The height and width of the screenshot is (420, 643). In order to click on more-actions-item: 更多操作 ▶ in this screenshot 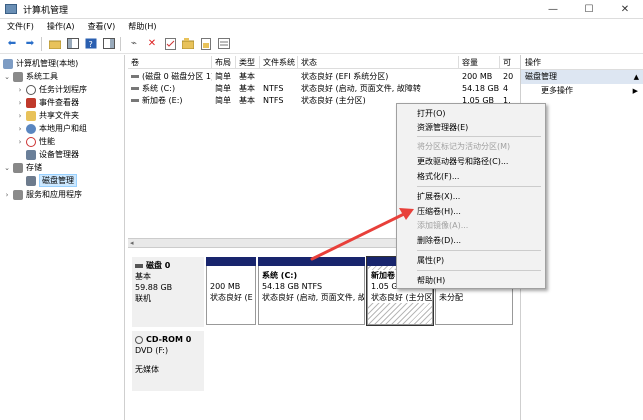, I will do `click(582, 91)`.